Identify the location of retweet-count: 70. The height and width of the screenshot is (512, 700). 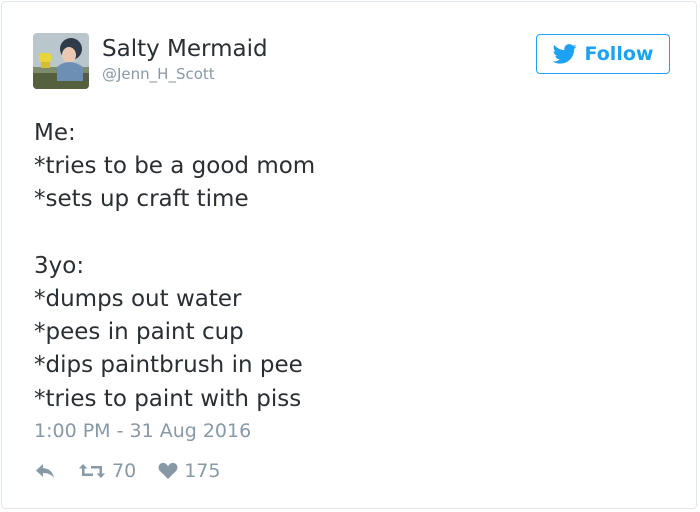
(124, 471).